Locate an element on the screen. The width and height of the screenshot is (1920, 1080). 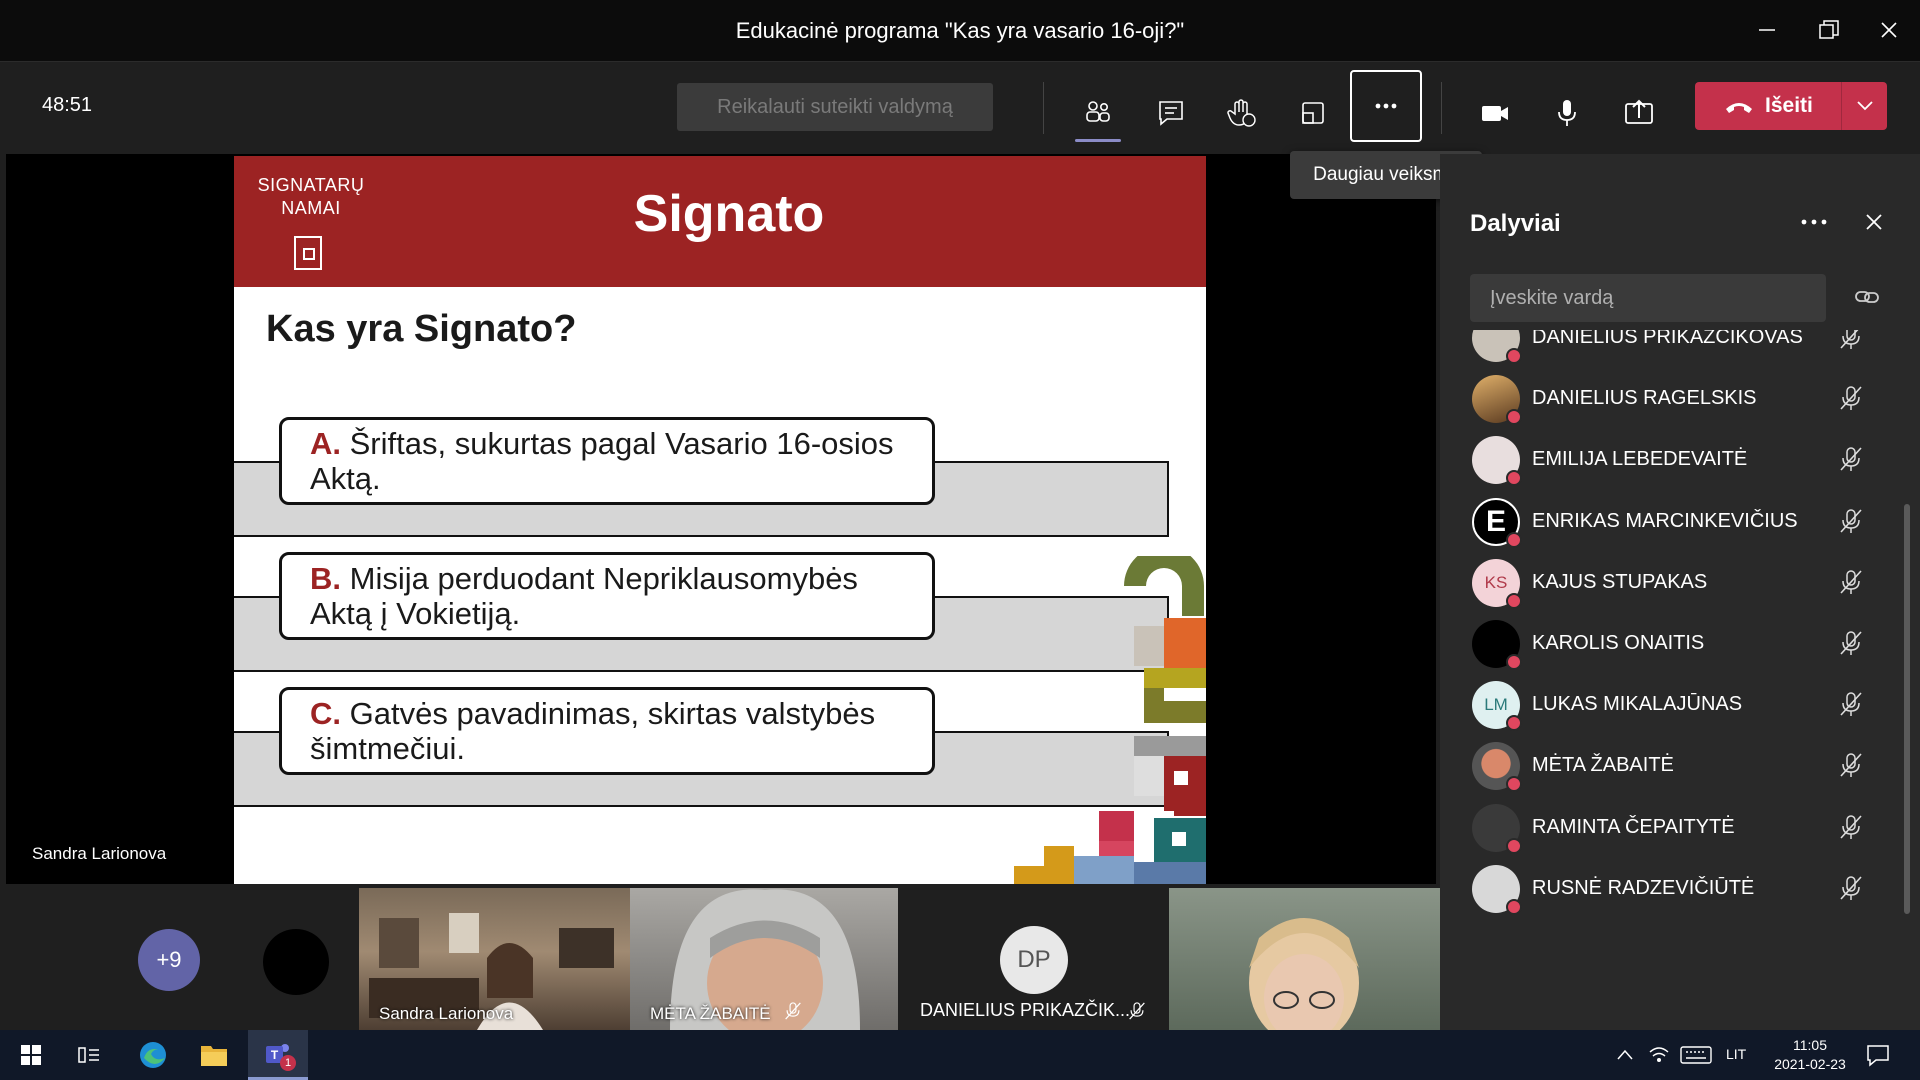
participant-name: RAMINTA ČEPAITYTĖ is located at coordinates (1633, 826).